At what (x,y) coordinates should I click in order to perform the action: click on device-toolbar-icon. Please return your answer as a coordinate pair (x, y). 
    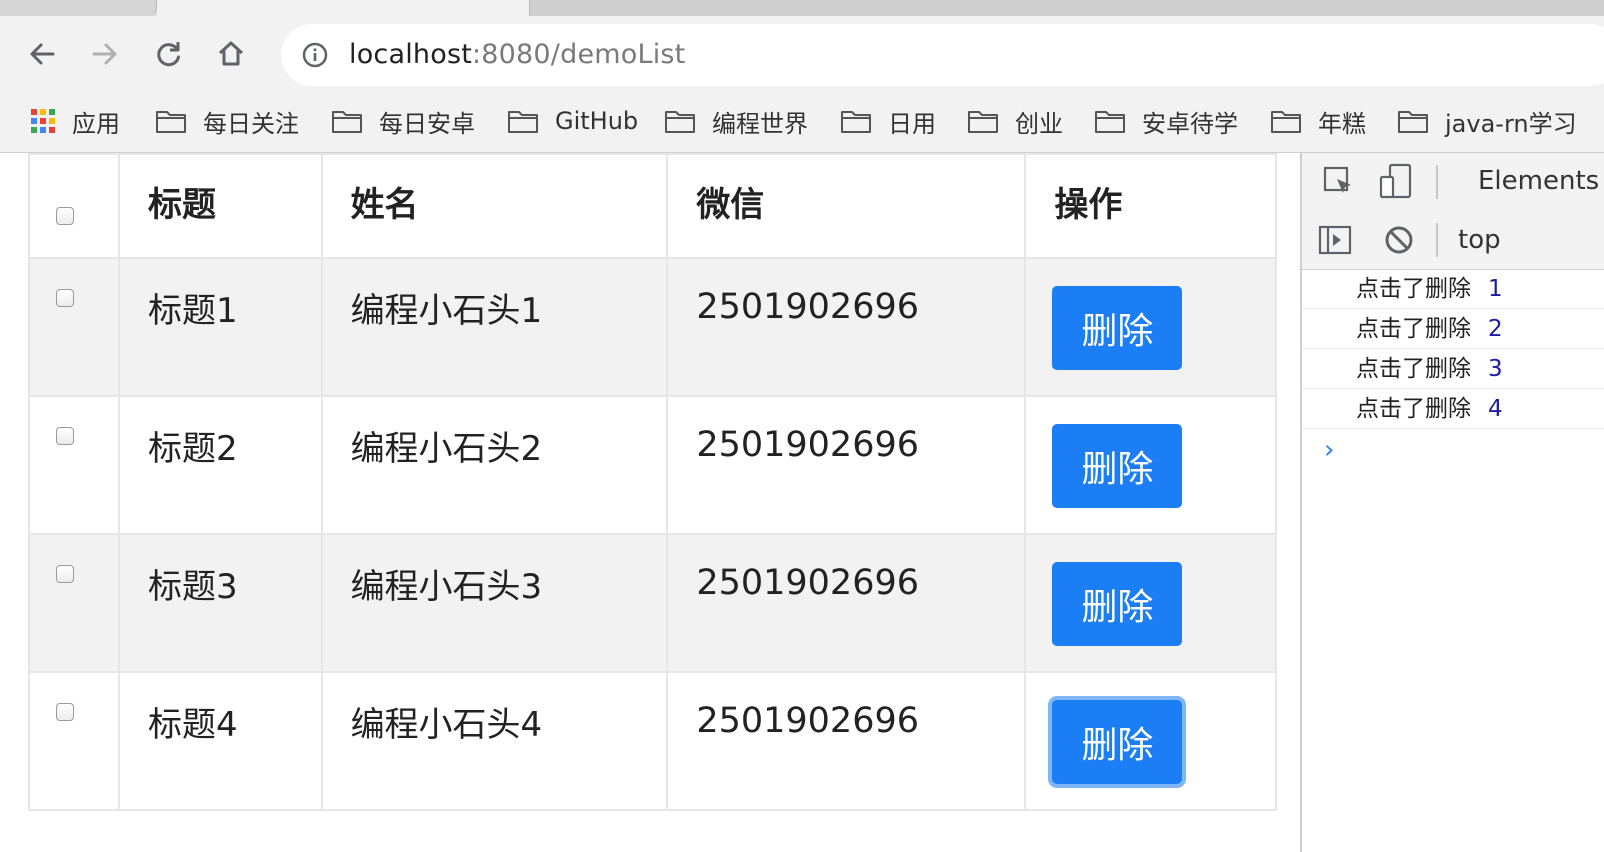
    Looking at the image, I should click on (1396, 182).